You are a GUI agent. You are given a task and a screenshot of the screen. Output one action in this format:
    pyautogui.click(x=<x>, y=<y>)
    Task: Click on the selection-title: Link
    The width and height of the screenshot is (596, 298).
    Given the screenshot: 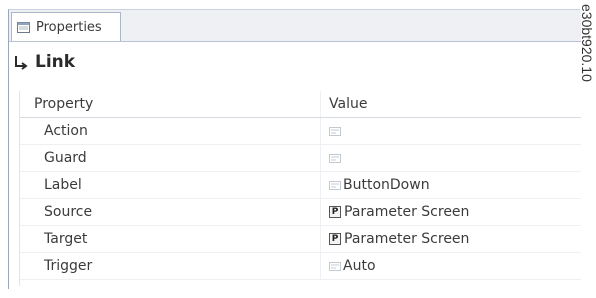 What is the action you would take?
    pyautogui.click(x=55, y=62)
    